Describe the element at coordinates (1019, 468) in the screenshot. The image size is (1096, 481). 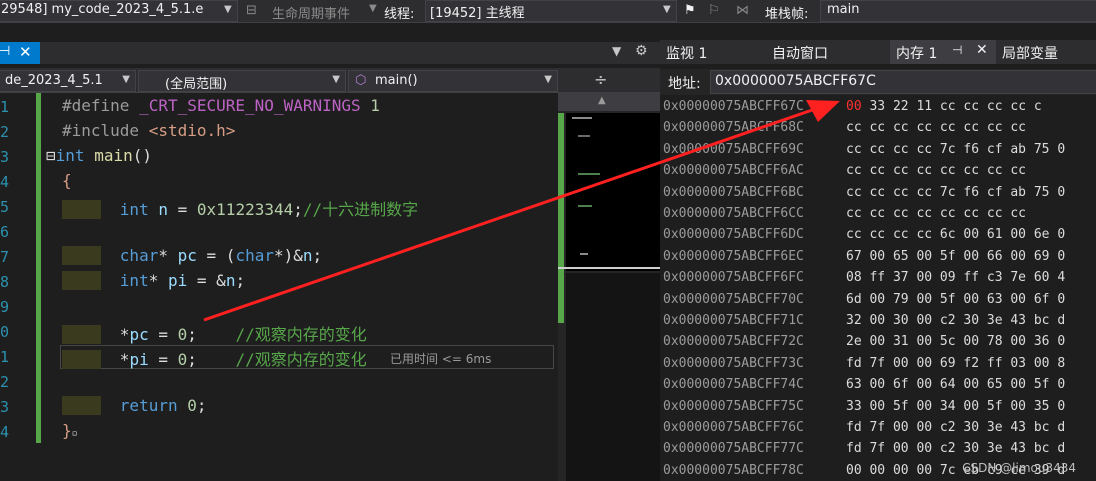
I see `watermark: CSDN @limou3434` at that location.